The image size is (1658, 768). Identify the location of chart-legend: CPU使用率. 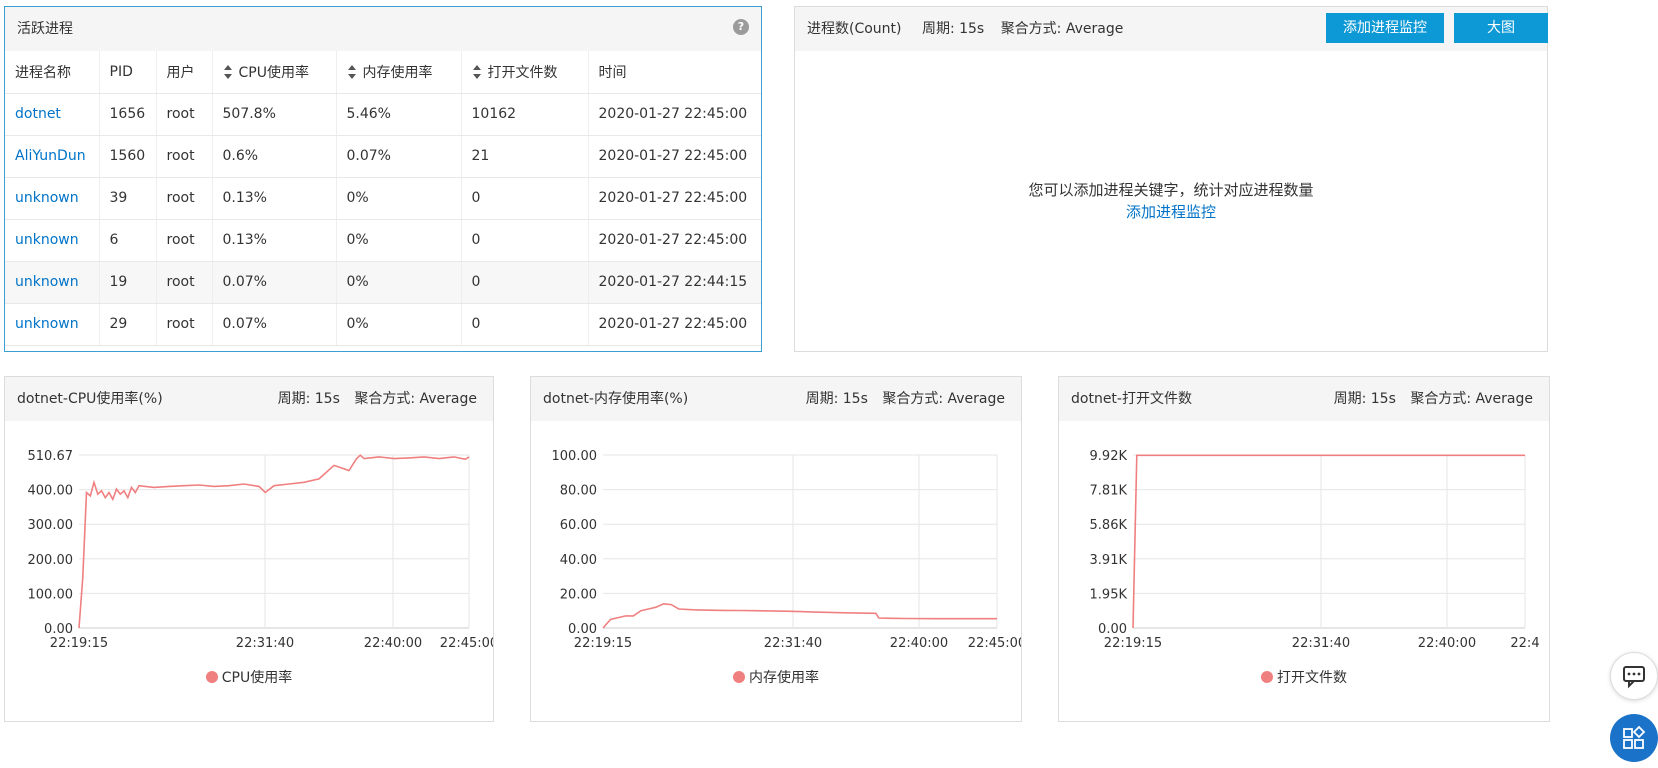
(249, 677).